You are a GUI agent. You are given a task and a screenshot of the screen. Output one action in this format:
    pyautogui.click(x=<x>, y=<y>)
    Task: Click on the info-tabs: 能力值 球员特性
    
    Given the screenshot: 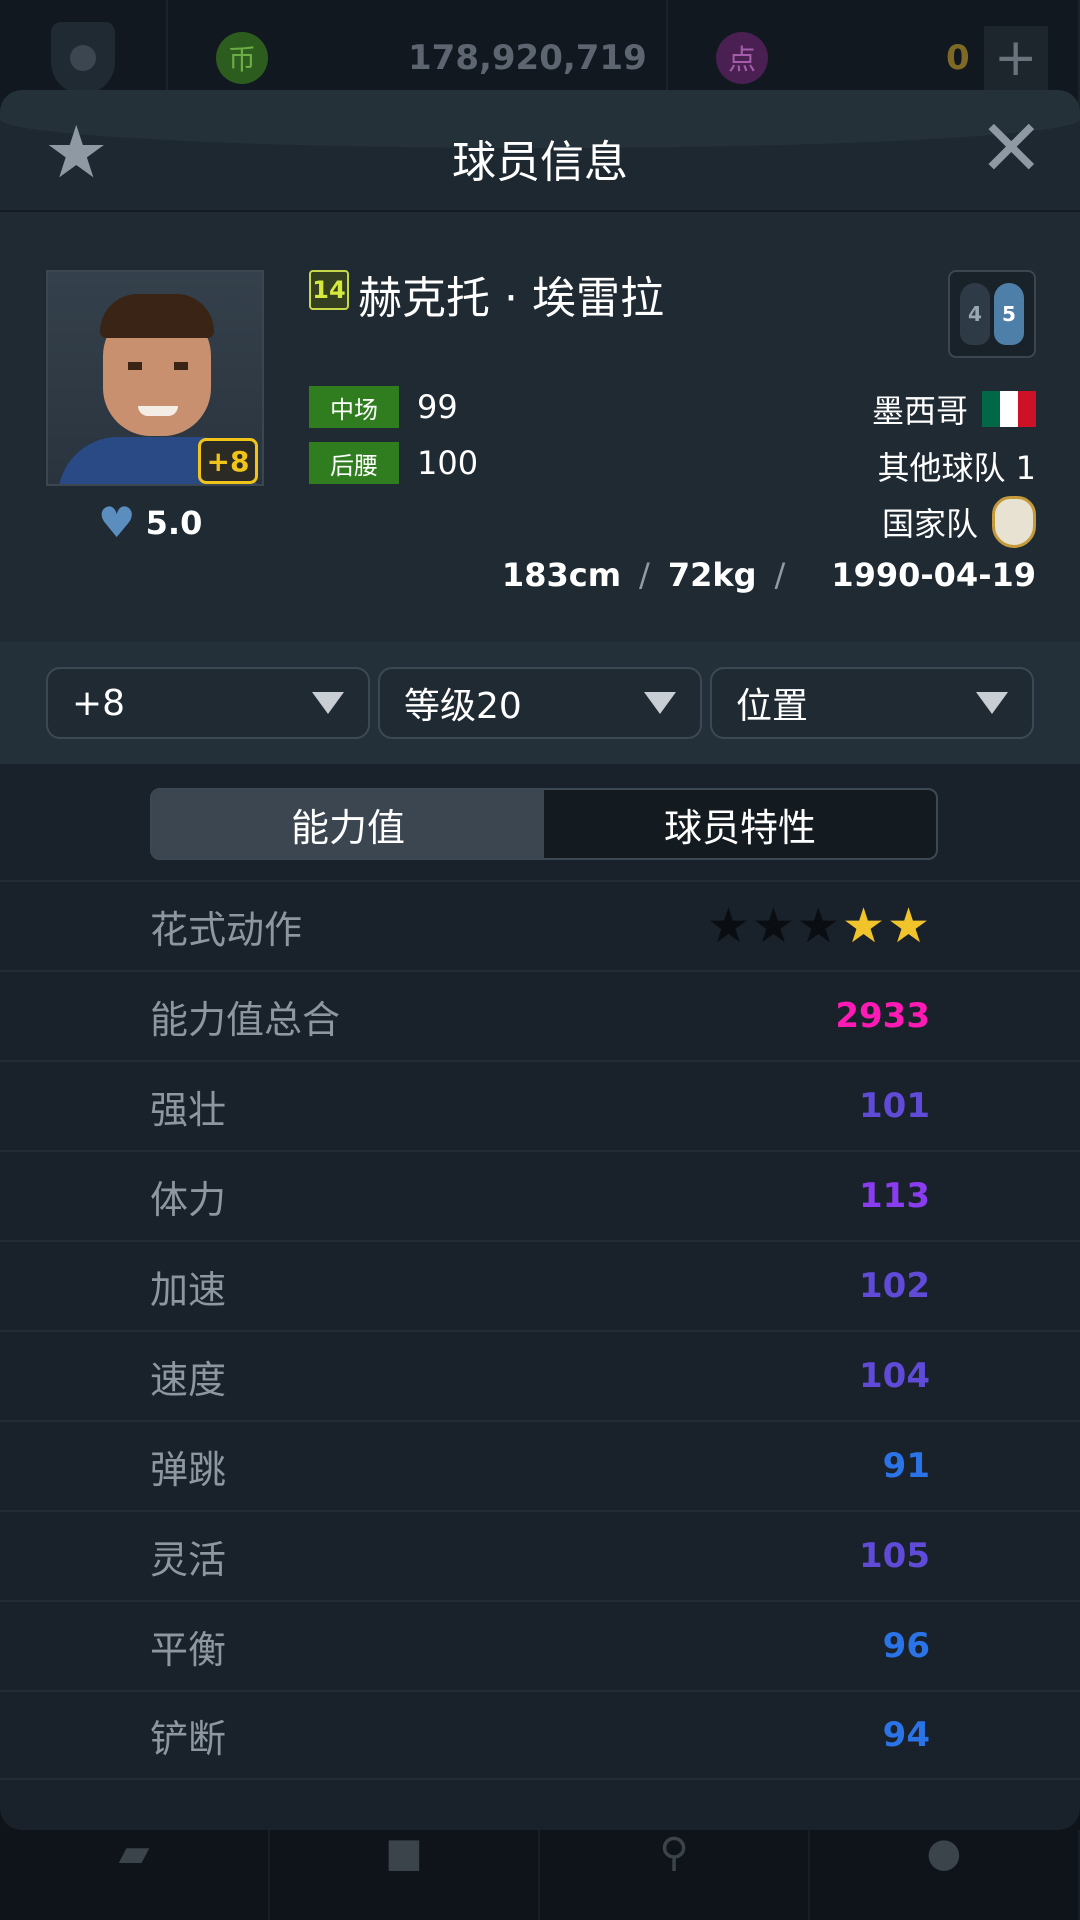 What is the action you would take?
    pyautogui.click(x=544, y=824)
    